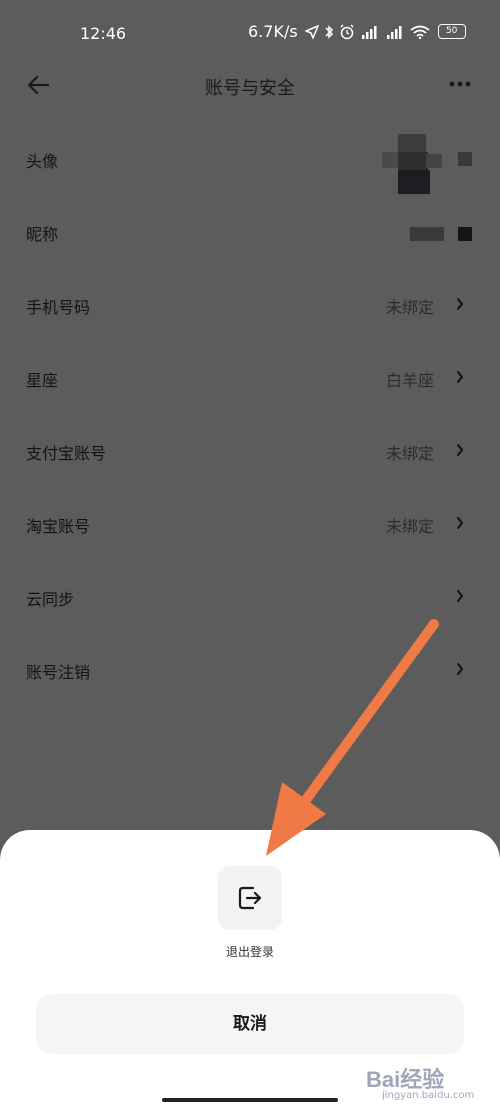 The height and width of the screenshot is (1111, 500). What do you see at coordinates (66, 453) in the screenshot?
I see `row-label: 支付宝账号` at bounding box center [66, 453].